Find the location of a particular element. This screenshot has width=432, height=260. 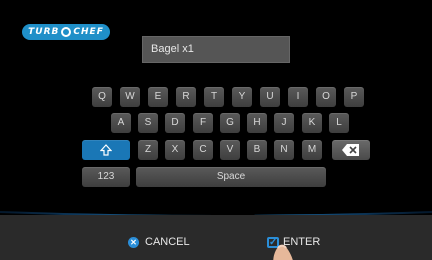

key-y: Y is located at coordinates (242, 97).